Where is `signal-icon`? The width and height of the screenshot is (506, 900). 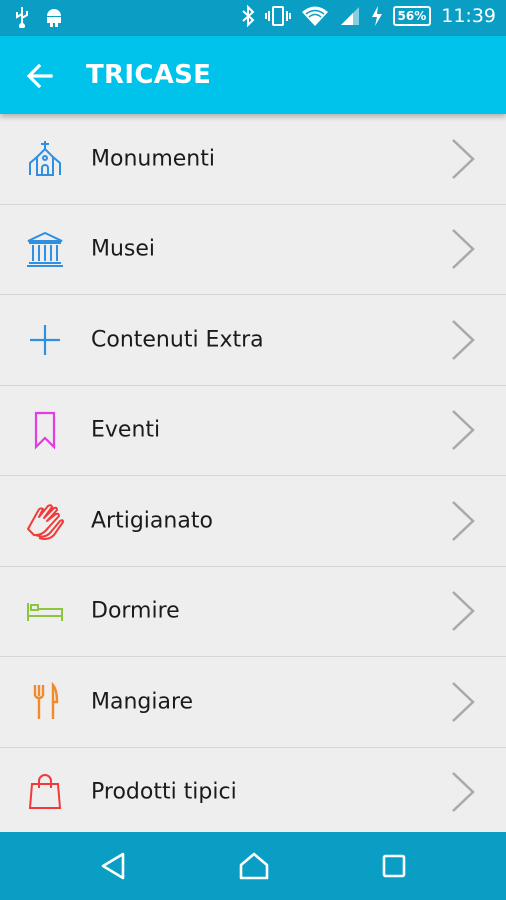 signal-icon is located at coordinates (350, 16).